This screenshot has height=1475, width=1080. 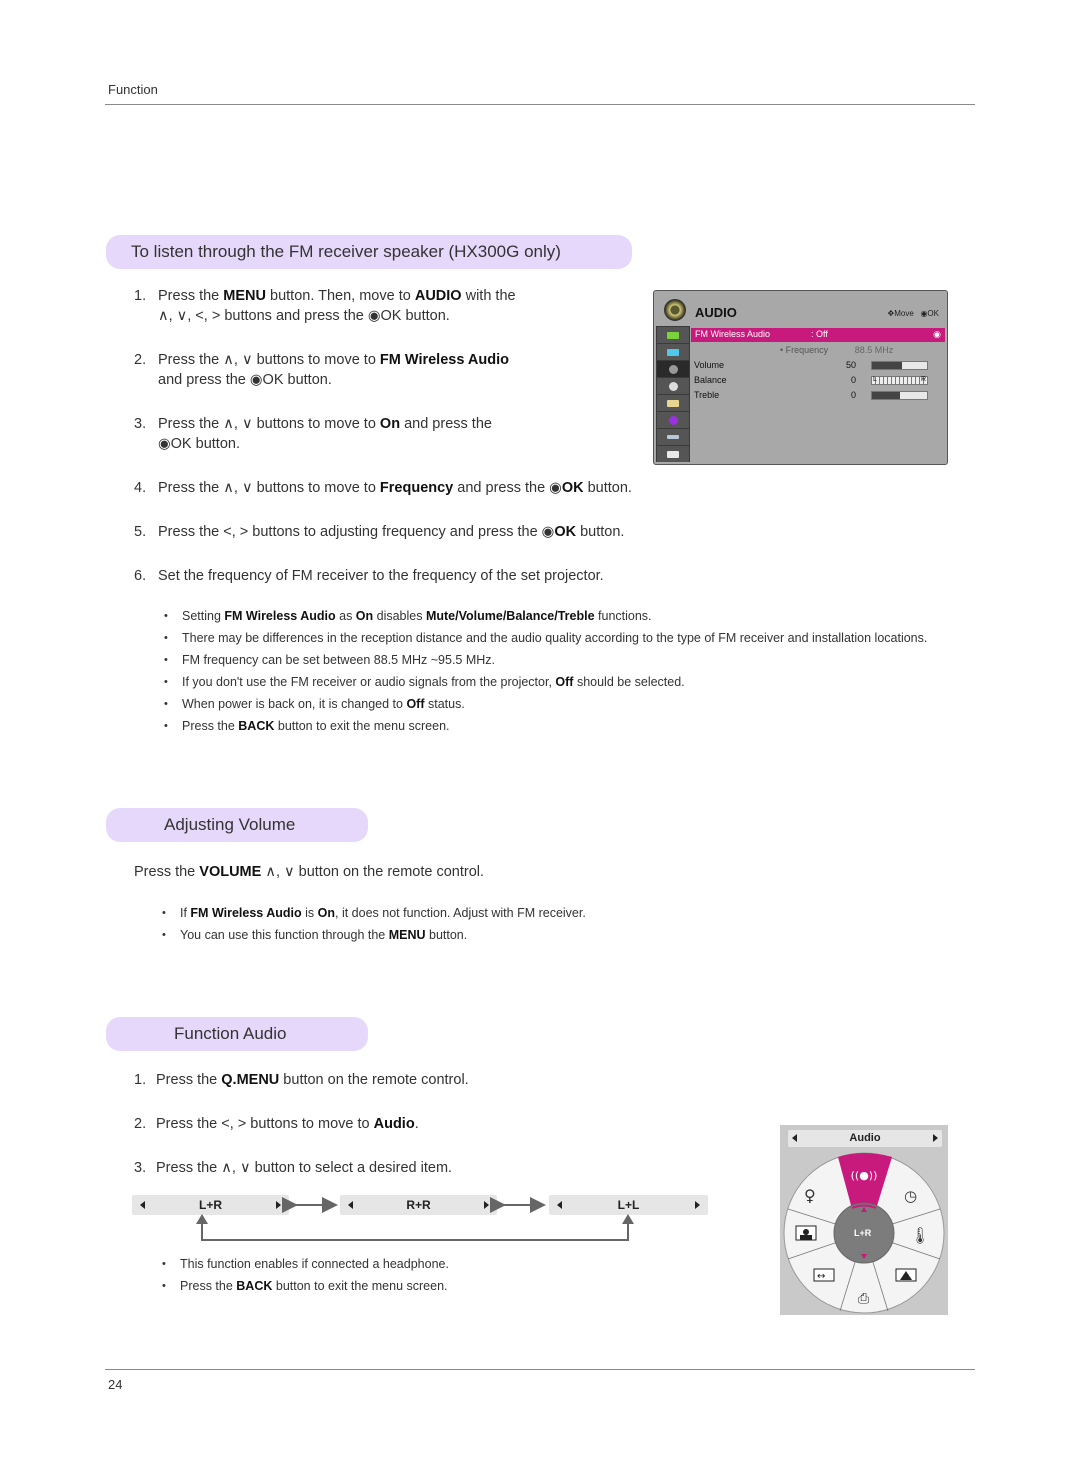 I want to click on step-text-line2: and press the ◉OK button., so click(x=245, y=380).